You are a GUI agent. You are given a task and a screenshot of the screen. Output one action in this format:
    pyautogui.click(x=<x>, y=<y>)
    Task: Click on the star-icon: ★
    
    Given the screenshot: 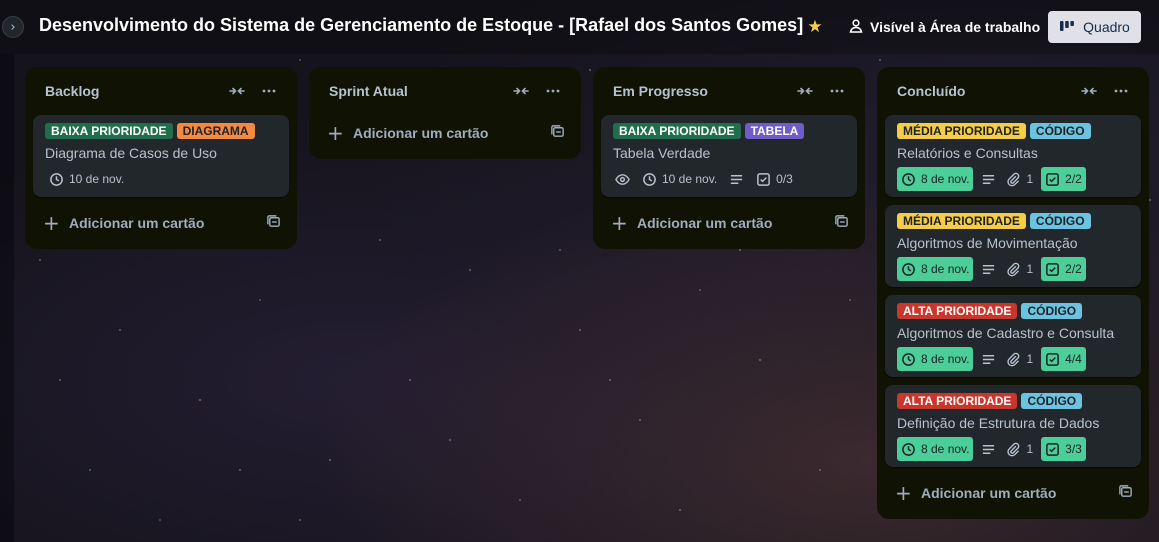 What is the action you would take?
    pyautogui.click(x=815, y=27)
    